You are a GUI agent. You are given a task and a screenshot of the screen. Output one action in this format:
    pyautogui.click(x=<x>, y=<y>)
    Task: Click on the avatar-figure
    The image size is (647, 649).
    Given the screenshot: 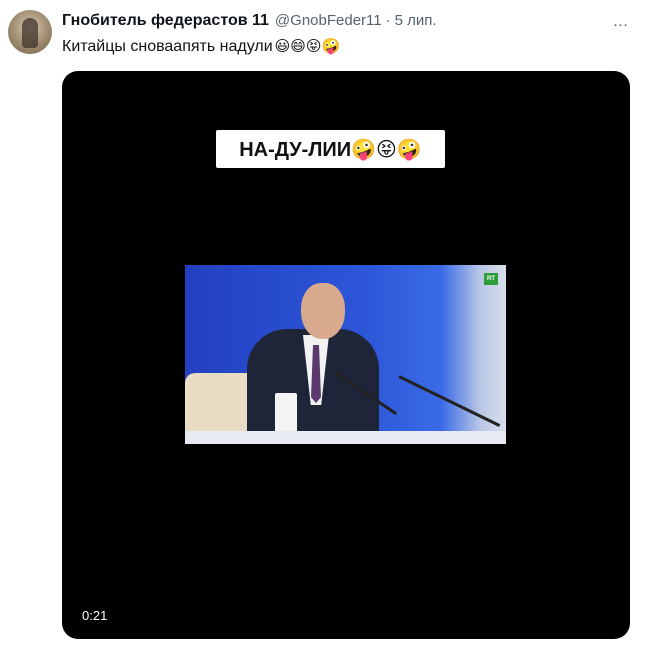 What is the action you would take?
    pyautogui.click(x=30, y=33)
    